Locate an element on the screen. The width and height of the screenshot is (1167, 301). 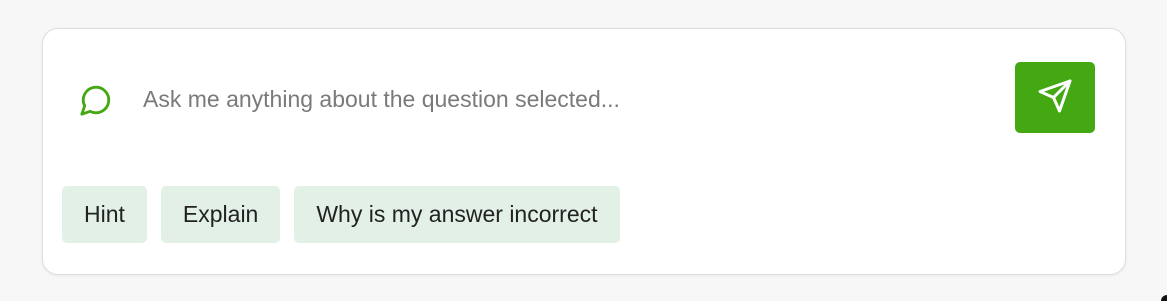
chat-bubble-icon is located at coordinates (96, 100).